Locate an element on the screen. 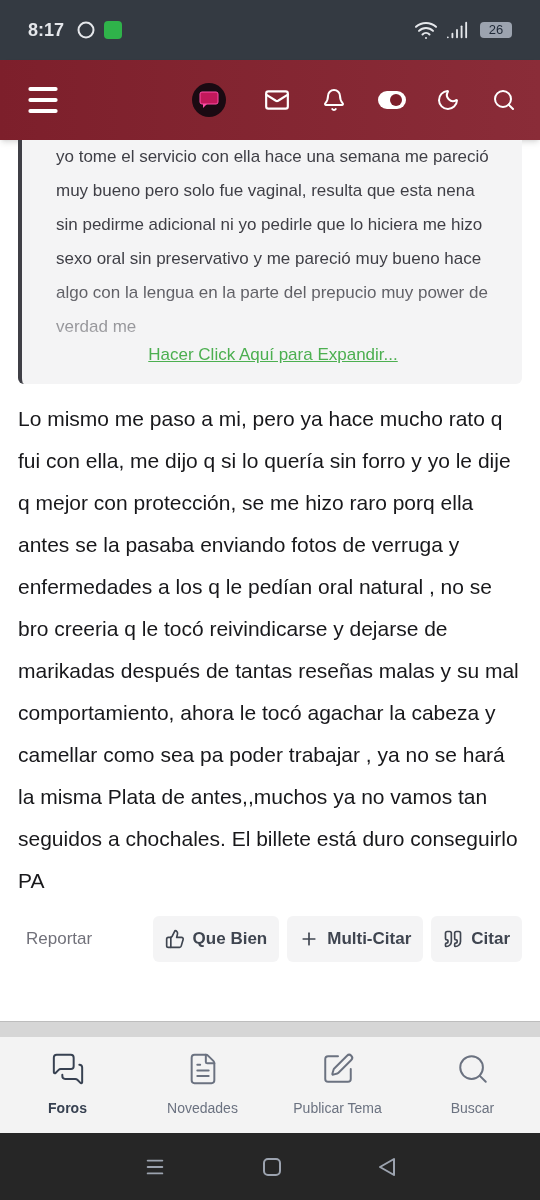  report-link: Reportar is located at coordinates (59, 938).